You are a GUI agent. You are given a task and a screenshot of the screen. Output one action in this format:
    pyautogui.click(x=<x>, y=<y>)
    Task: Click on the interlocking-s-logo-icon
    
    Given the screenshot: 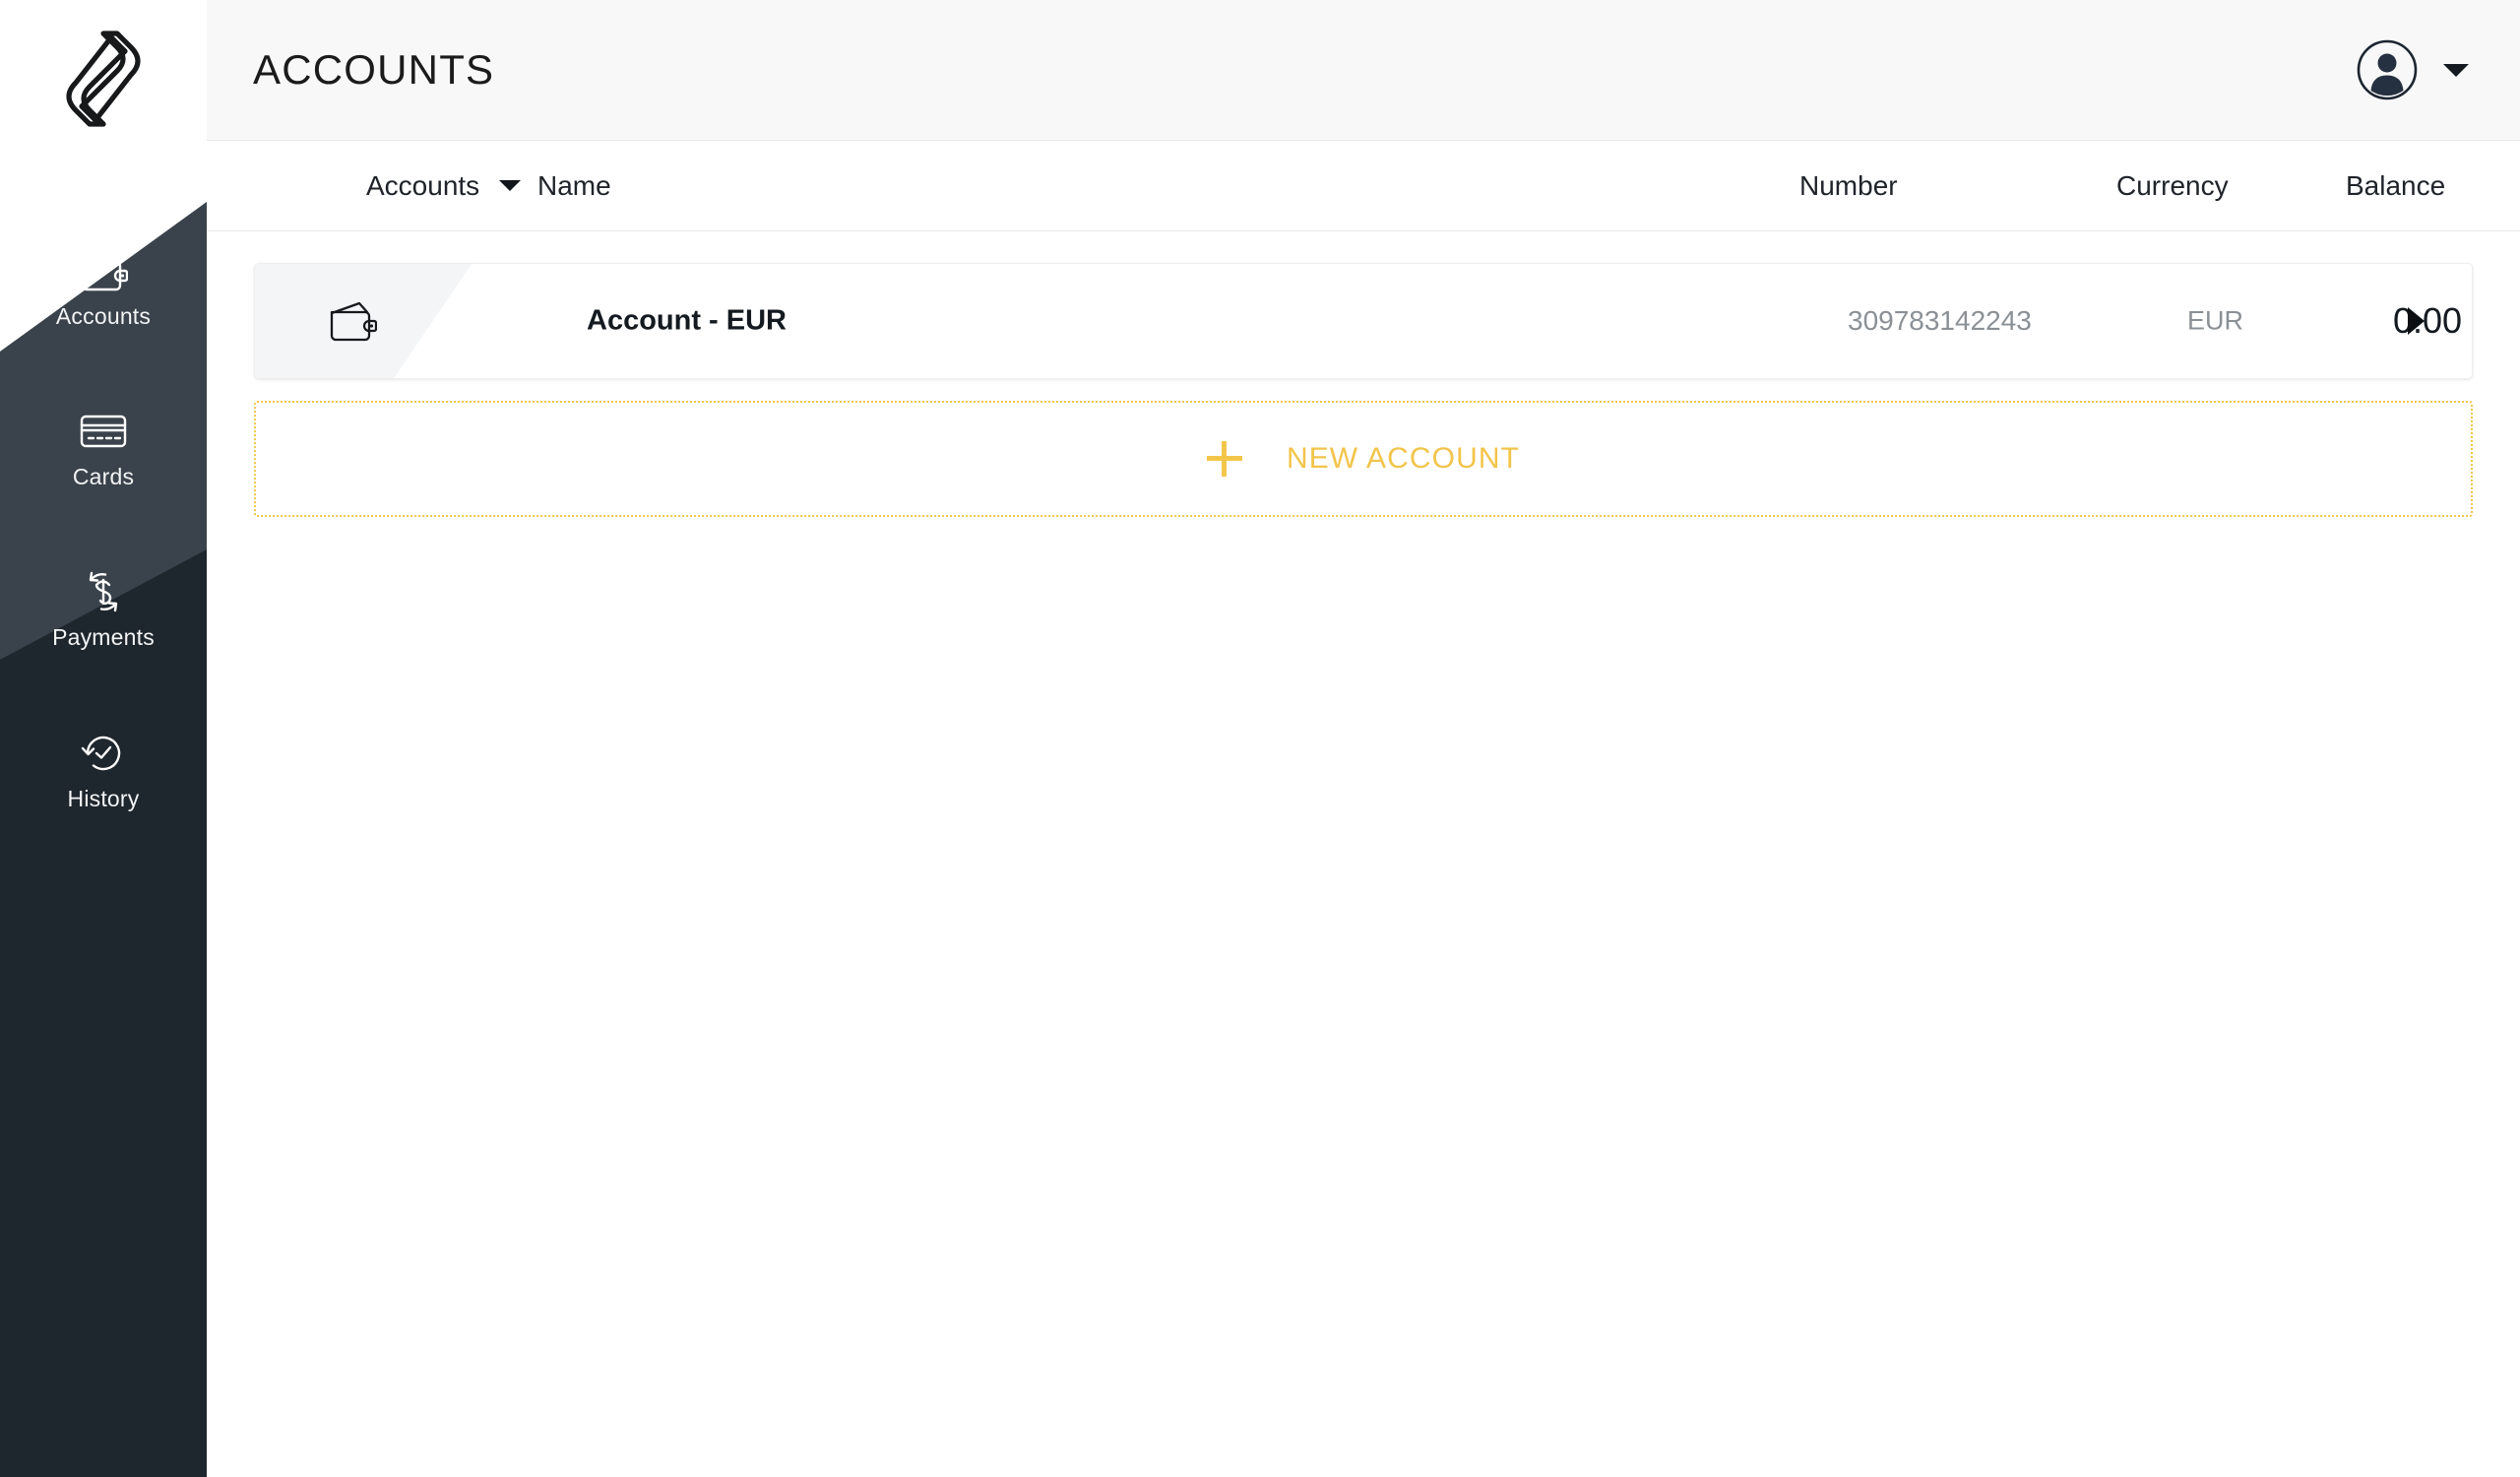 What is the action you would take?
    pyautogui.click(x=103, y=79)
    